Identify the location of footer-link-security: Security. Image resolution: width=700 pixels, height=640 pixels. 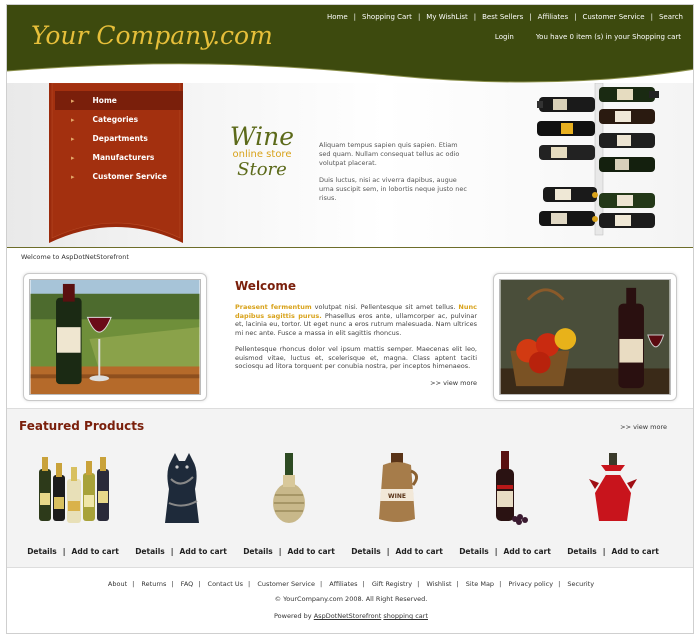
(580, 584).